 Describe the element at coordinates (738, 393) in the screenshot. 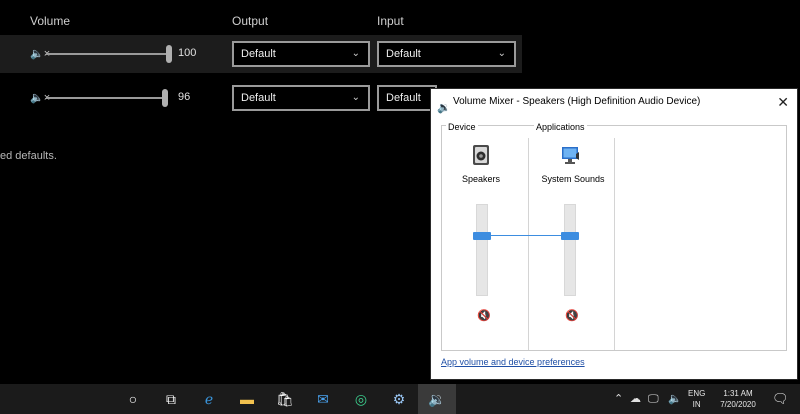

I see `clock-time: 1:31 AM` at that location.